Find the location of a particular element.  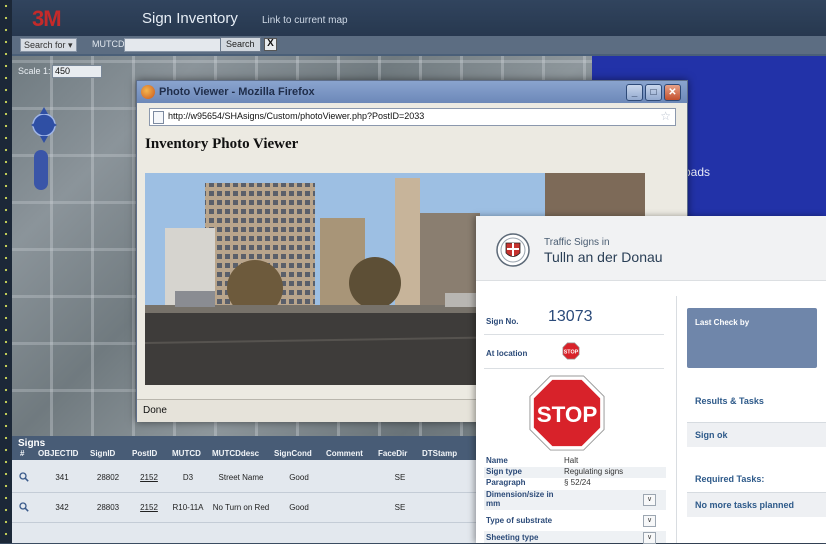

zoom-slider is located at coordinates (41, 170).